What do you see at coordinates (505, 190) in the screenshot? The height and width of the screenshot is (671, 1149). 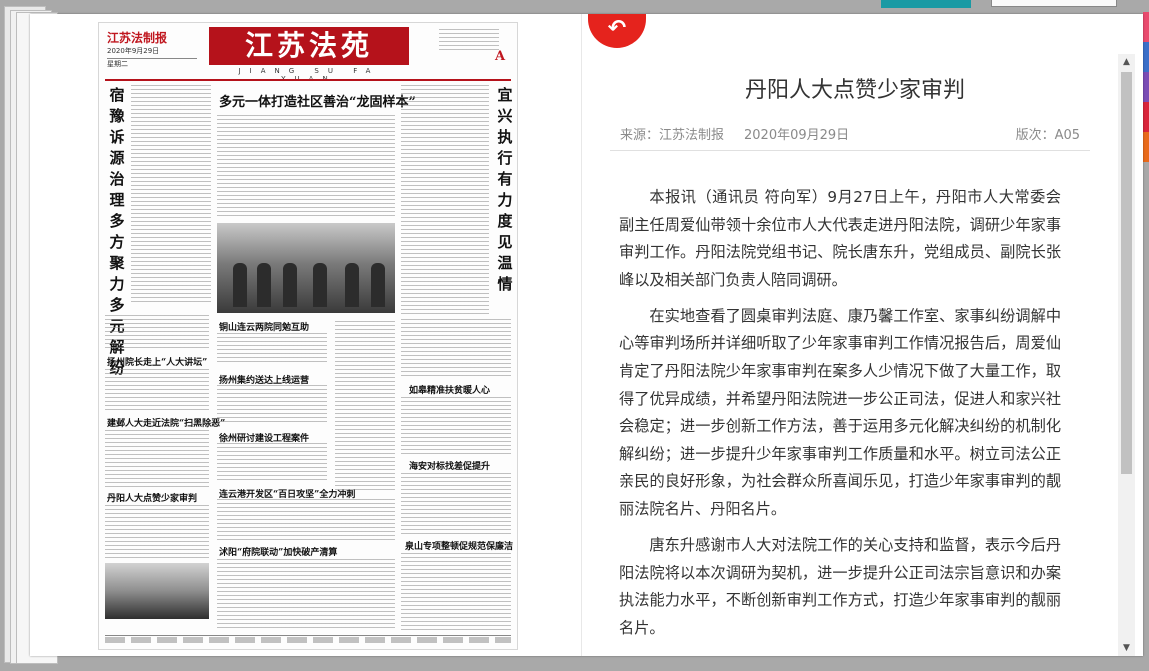 I see `right-vertical-headline: 宜兴执行有力度见温情` at bounding box center [505, 190].